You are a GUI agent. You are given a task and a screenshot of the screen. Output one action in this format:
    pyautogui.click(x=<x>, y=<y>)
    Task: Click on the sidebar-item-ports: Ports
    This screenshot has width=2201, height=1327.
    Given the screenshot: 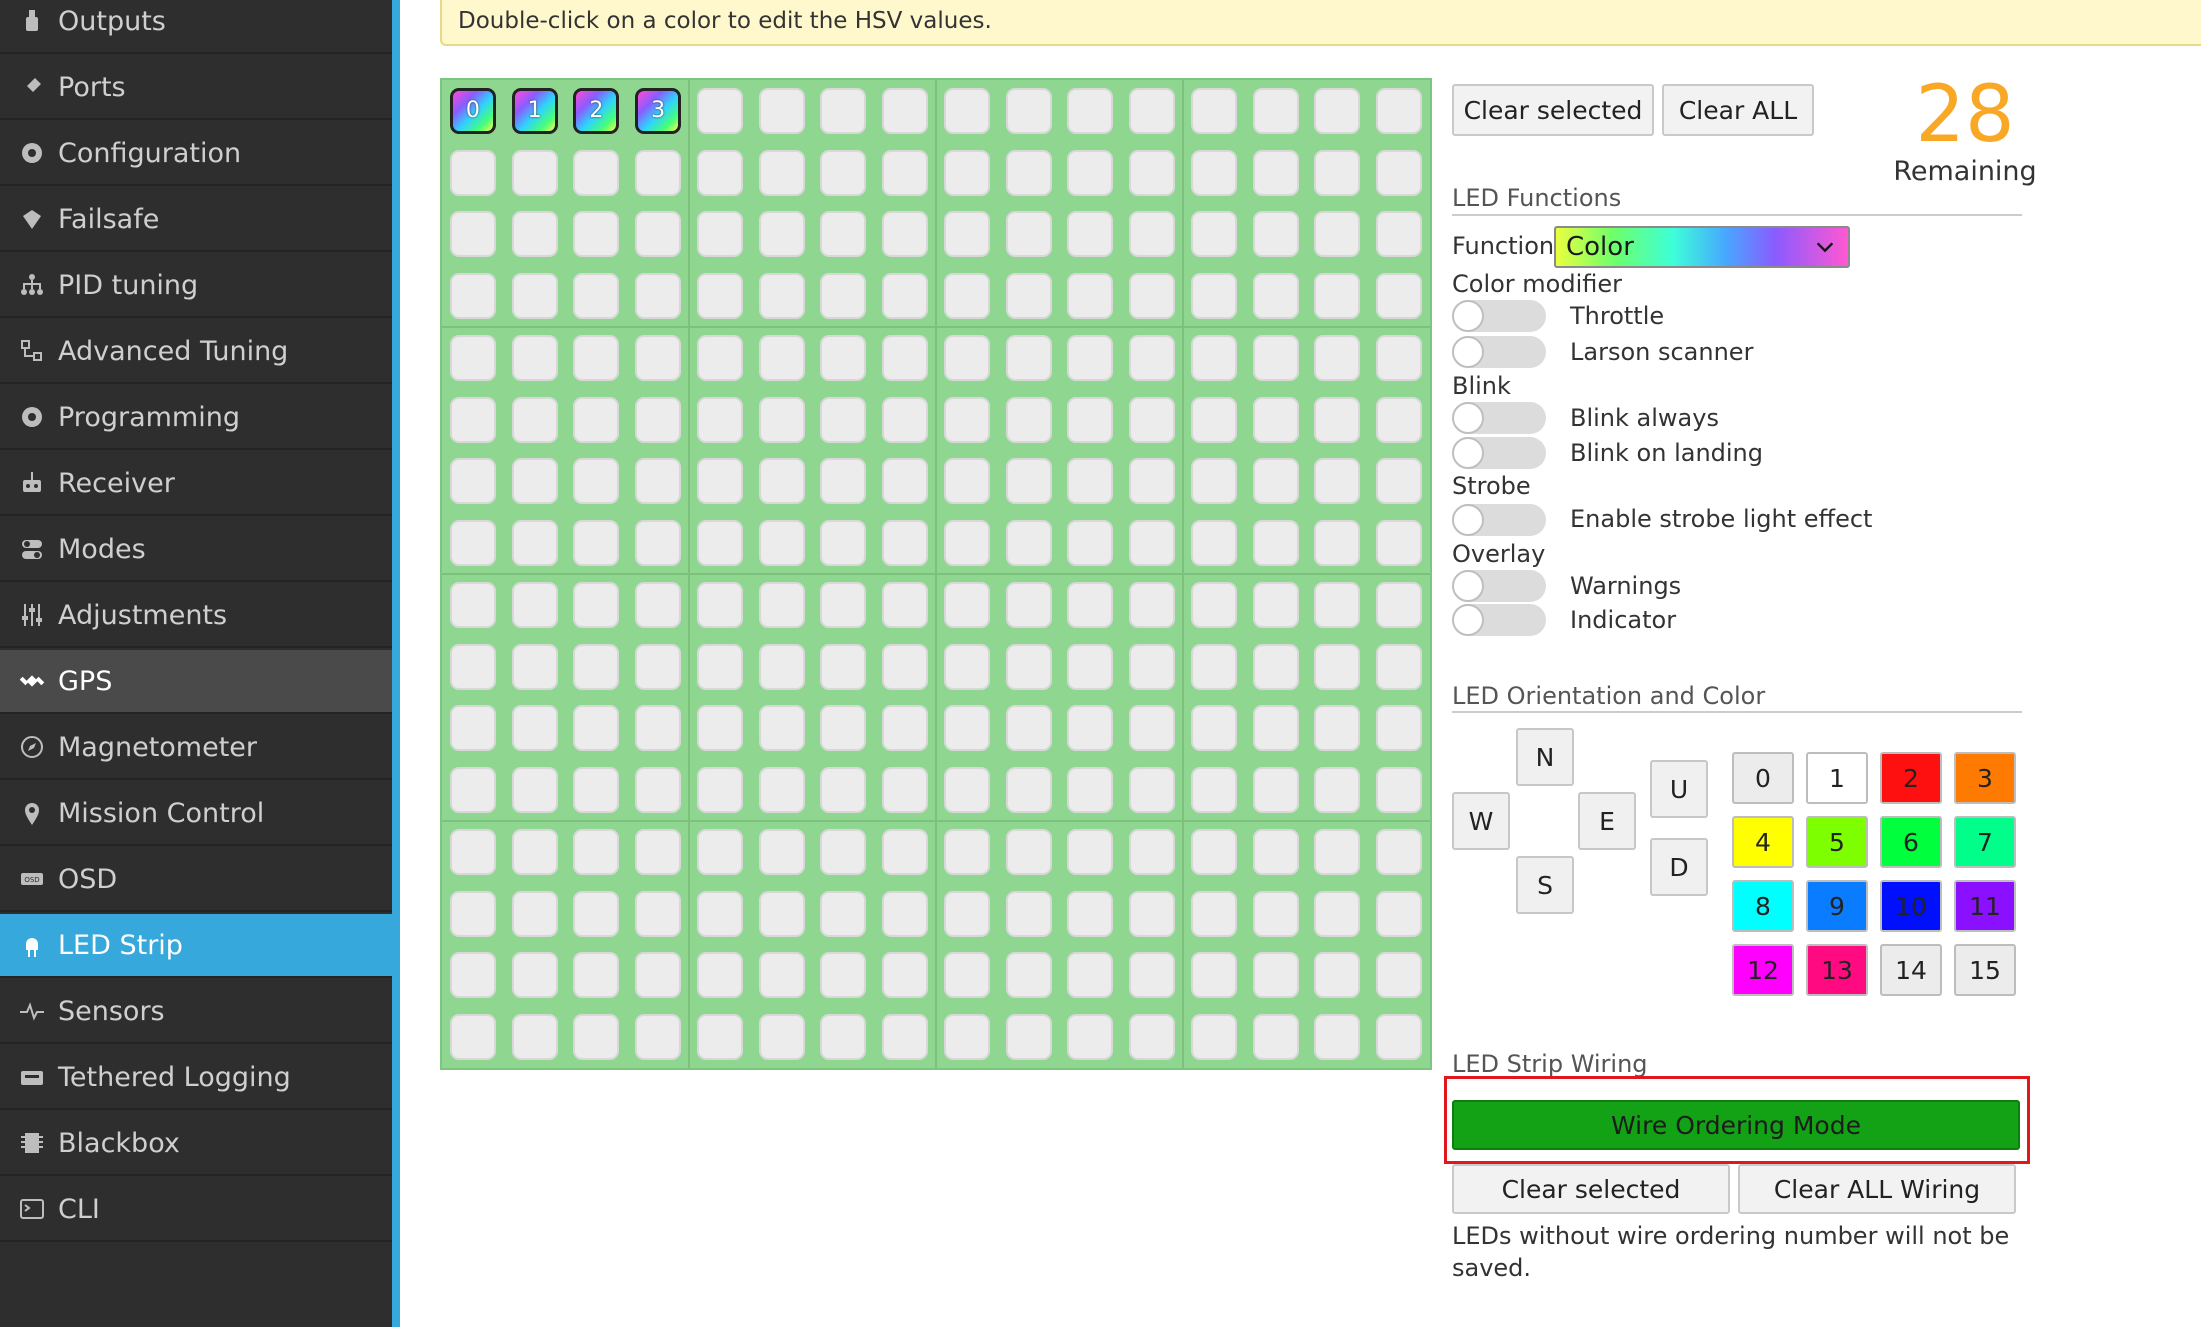 What is the action you would take?
    pyautogui.click(x=196, y=88)
    